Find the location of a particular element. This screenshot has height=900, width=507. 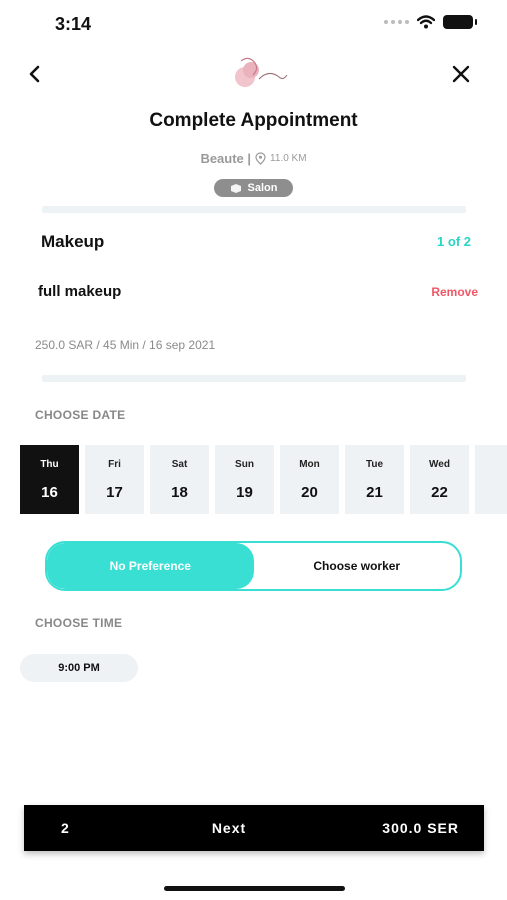

signal-icon is located at coordinates (396, 22).